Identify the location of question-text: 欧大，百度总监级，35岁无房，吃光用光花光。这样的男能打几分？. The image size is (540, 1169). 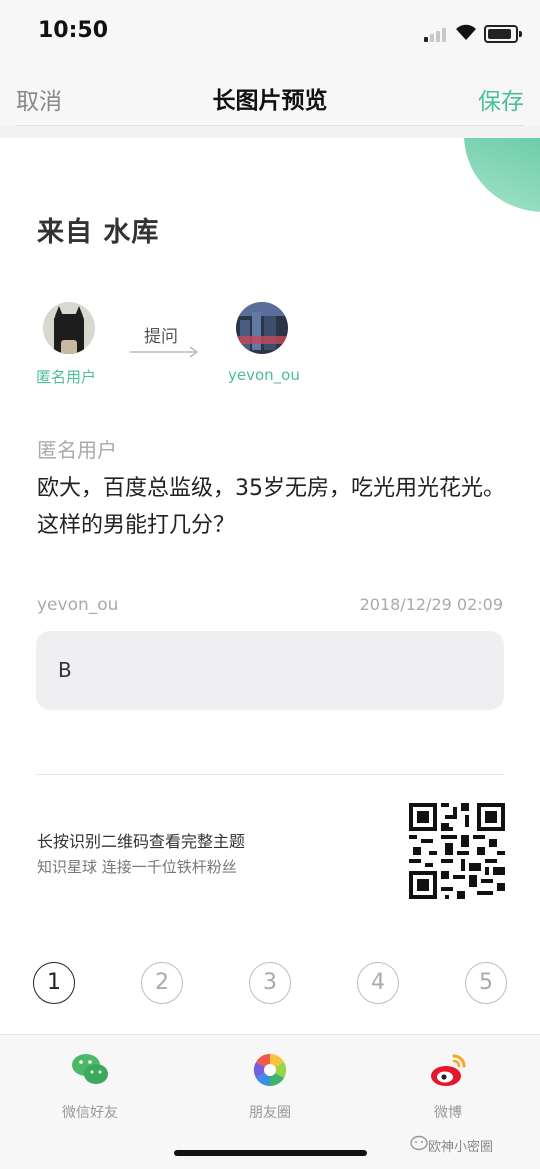
(271, 507).